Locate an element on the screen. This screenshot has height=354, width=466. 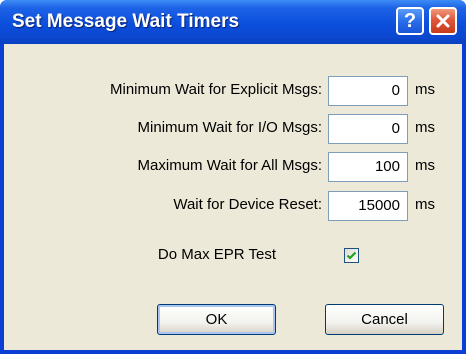
cancel-button: Cancel is located at coordinates (384, 319).